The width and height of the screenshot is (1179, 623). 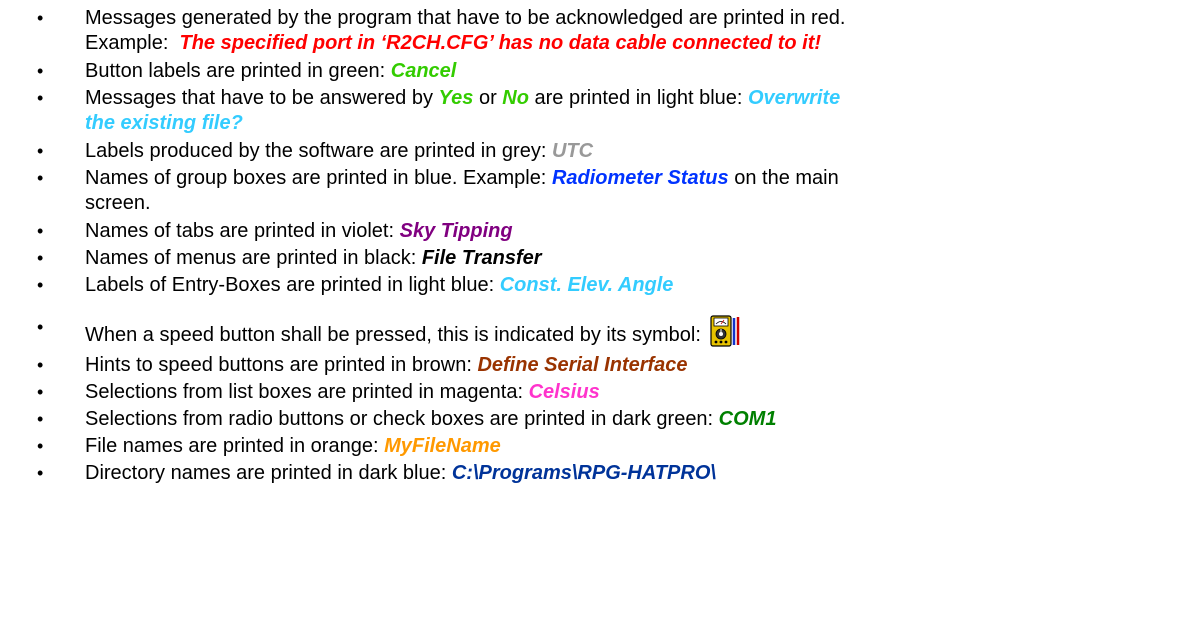 What do you see at coordinates (638, 98) in the screenshot?
I see `item-text: are printed in light blue:` at bounding box center [638, 98].